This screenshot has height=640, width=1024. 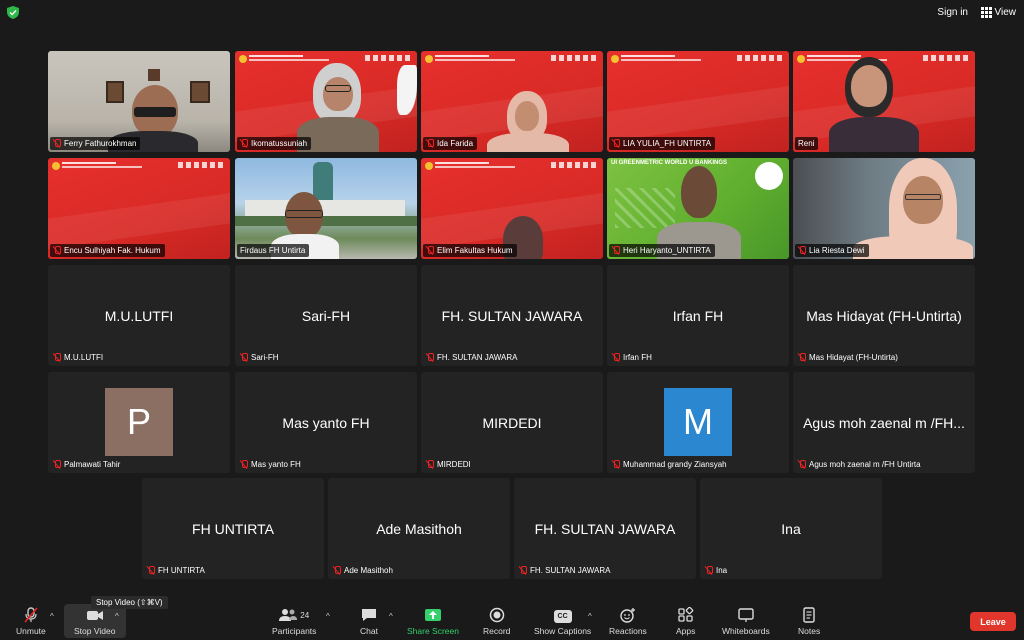 I want to click on video-tile: Encu Sulhiyah Fak. Hukum, so click(x=139, y=208).